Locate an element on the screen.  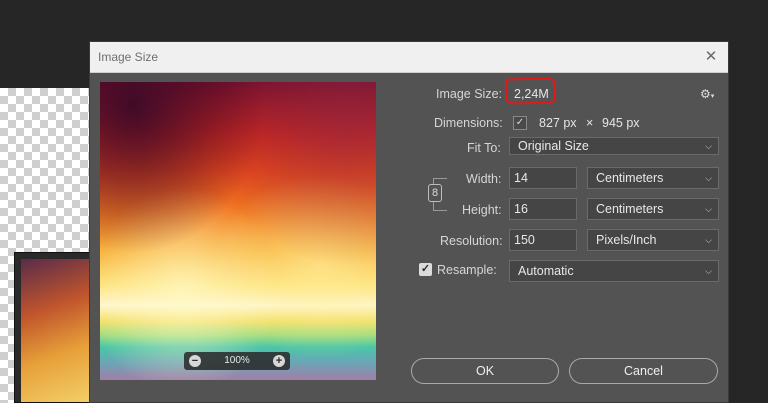
height-unit-select: Centimeters ⌵ is located at coordinates (653, 209).